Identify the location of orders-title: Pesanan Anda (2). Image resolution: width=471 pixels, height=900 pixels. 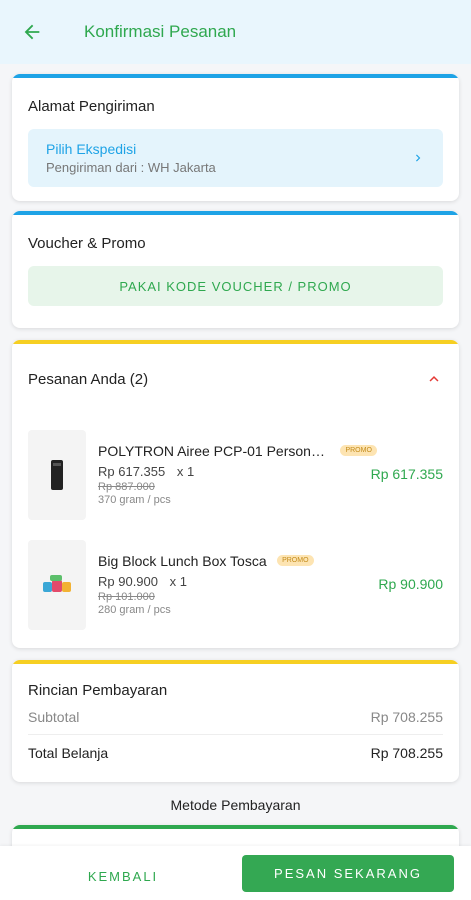
(88, 379).